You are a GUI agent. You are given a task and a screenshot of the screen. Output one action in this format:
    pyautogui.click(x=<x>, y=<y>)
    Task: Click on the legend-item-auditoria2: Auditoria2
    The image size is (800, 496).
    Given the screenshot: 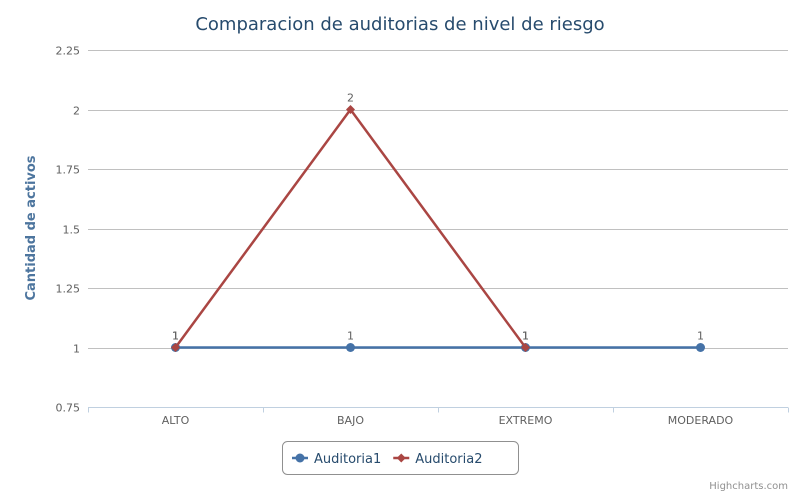 What is the action you would take?
    pyautogui.click(x=448, y=459)
    